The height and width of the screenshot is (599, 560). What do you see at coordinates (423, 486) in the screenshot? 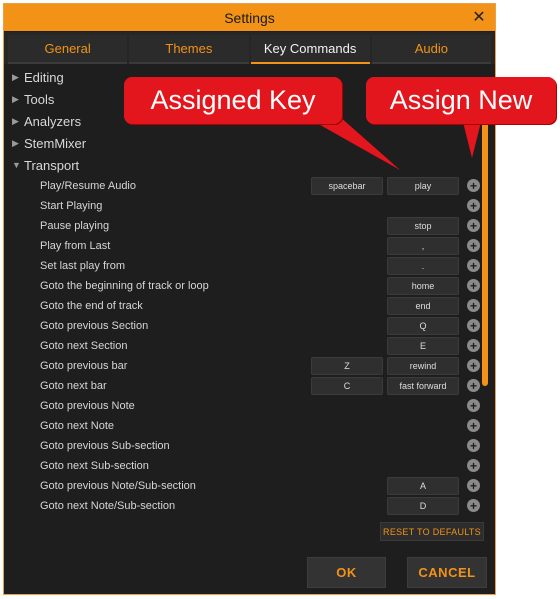
I see `assigned-key-secondary: A` at bounding box center [423, 486].